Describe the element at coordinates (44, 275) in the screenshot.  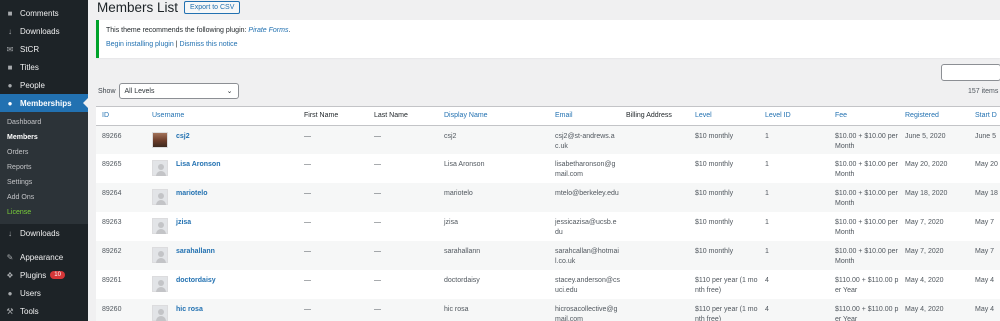
I see `sidebar-item-plugins: ❖ Plugins 10` at that location.